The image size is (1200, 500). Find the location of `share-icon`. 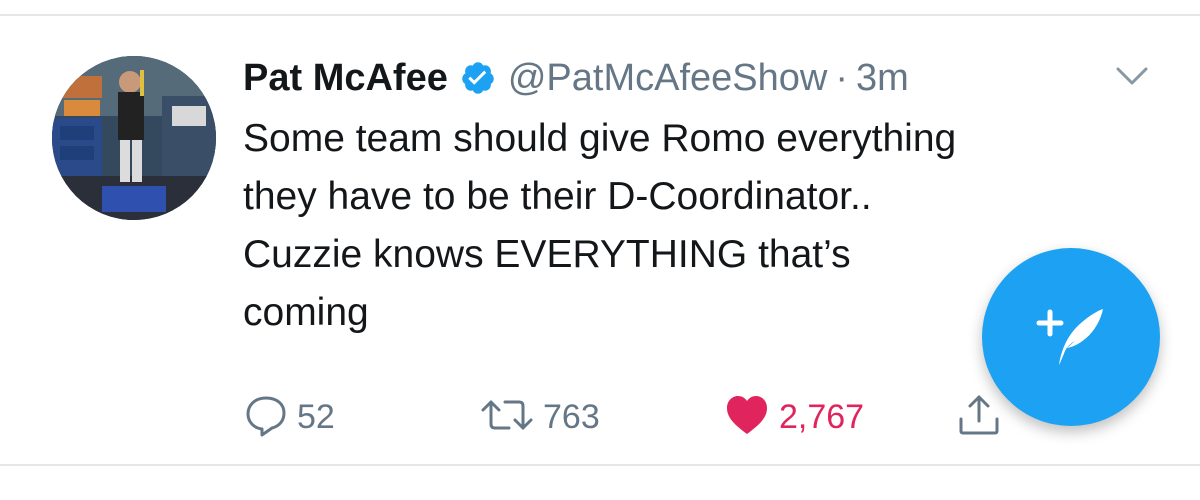

share-icon is located at coordinates (979, 417).